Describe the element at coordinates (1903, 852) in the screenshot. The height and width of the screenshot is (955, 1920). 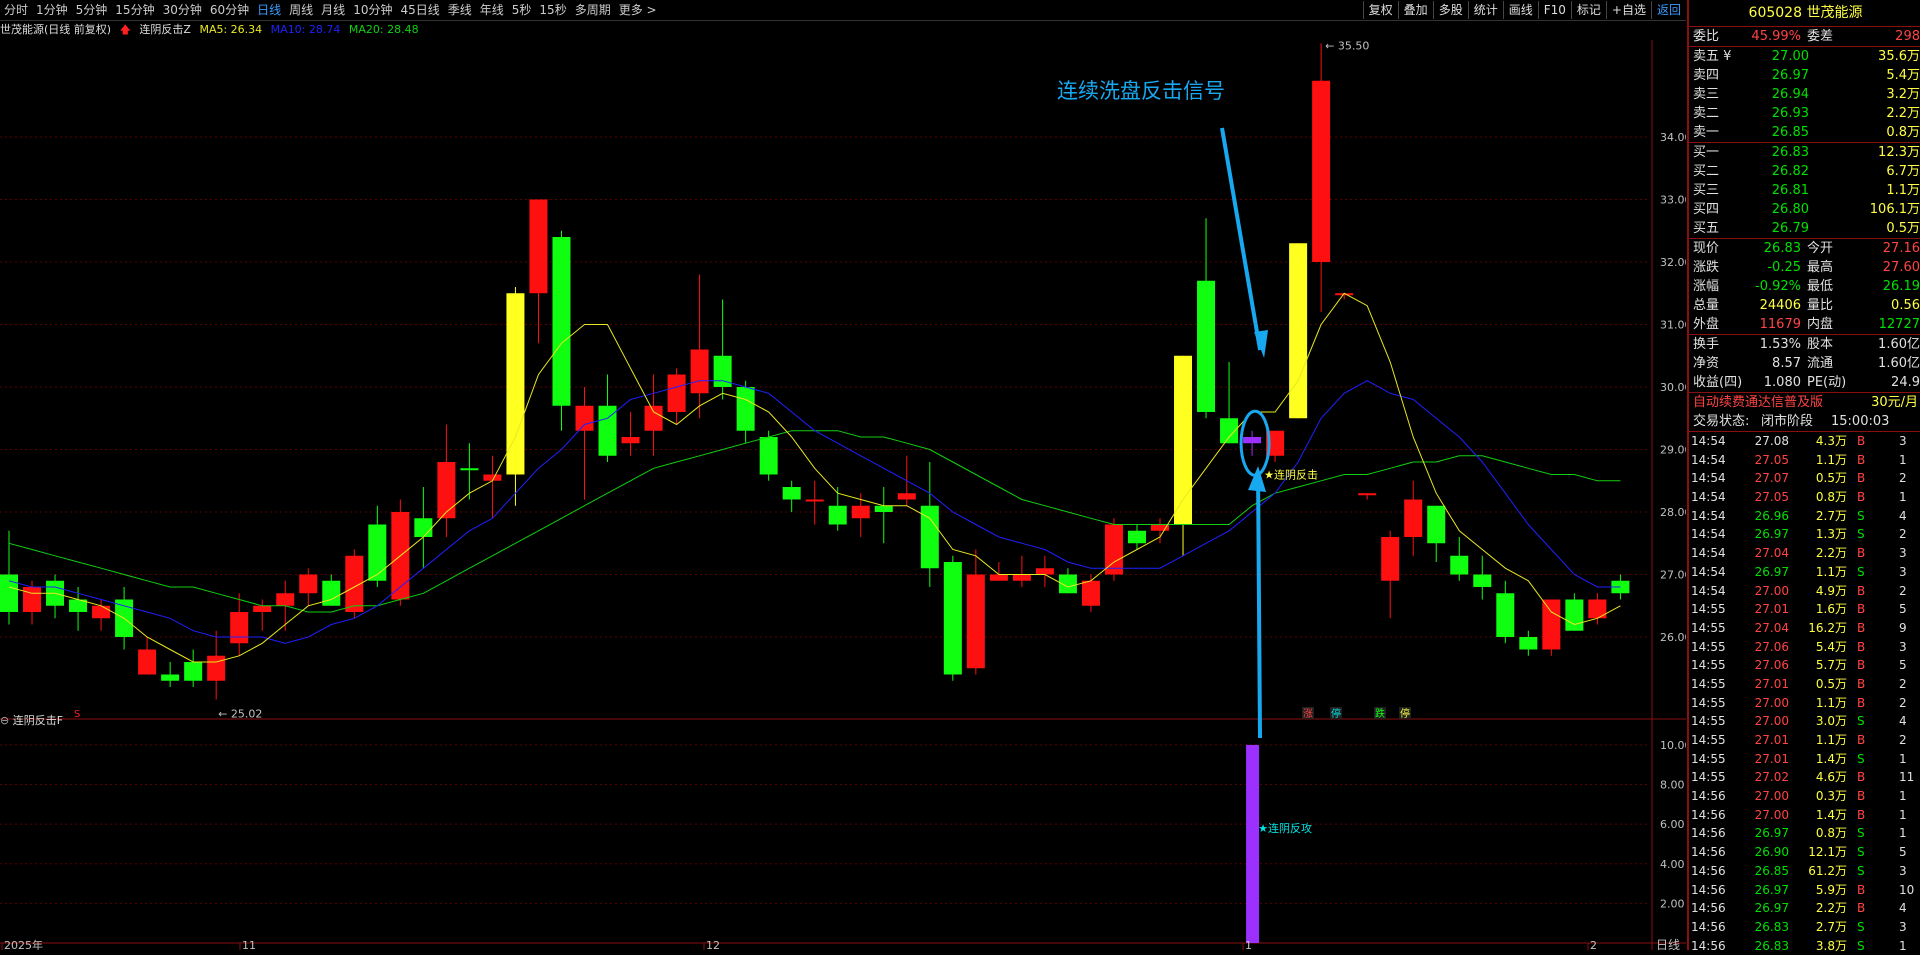
I see `tick-count: 5` at that location.